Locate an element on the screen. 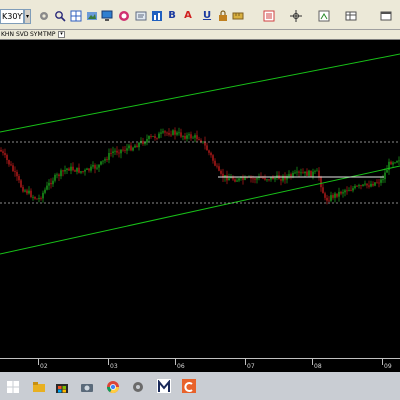 This screenshot has height=400, width=400. tab-svd: SVD is located at coordinates (22, 34).